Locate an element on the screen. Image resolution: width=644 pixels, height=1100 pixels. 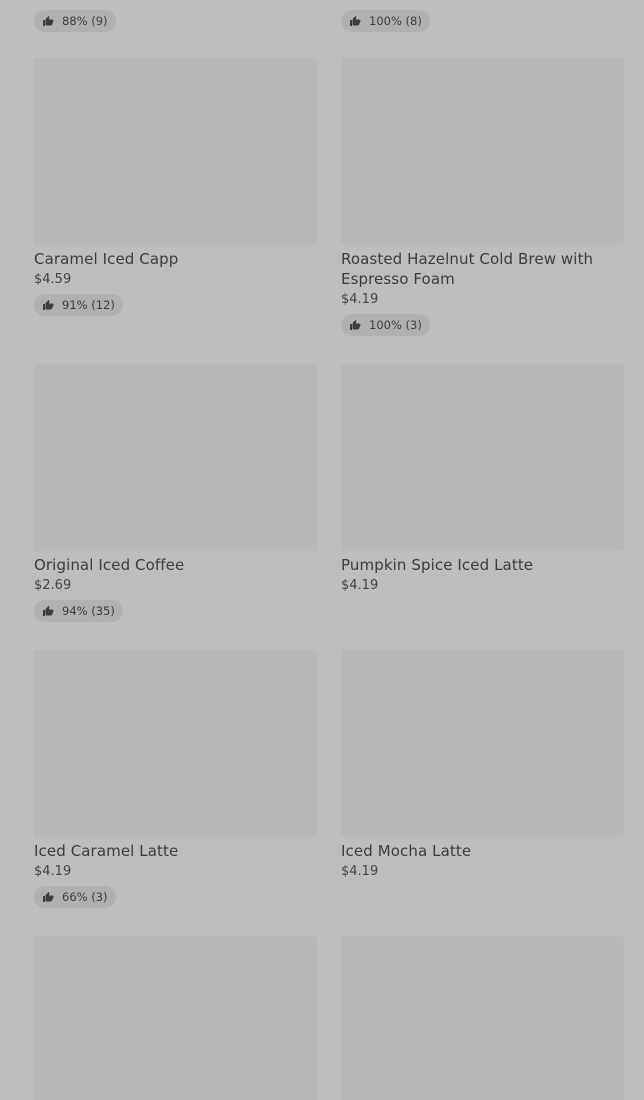
menu-item-price: $2.69 is located at coordinates (53, 585).